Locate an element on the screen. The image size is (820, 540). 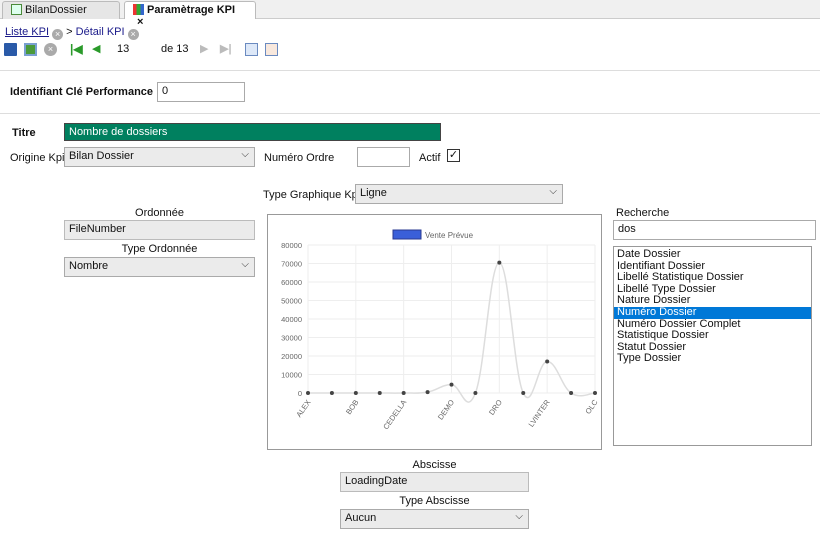
last-icon: ▶| is located at coordinates (226, 48).